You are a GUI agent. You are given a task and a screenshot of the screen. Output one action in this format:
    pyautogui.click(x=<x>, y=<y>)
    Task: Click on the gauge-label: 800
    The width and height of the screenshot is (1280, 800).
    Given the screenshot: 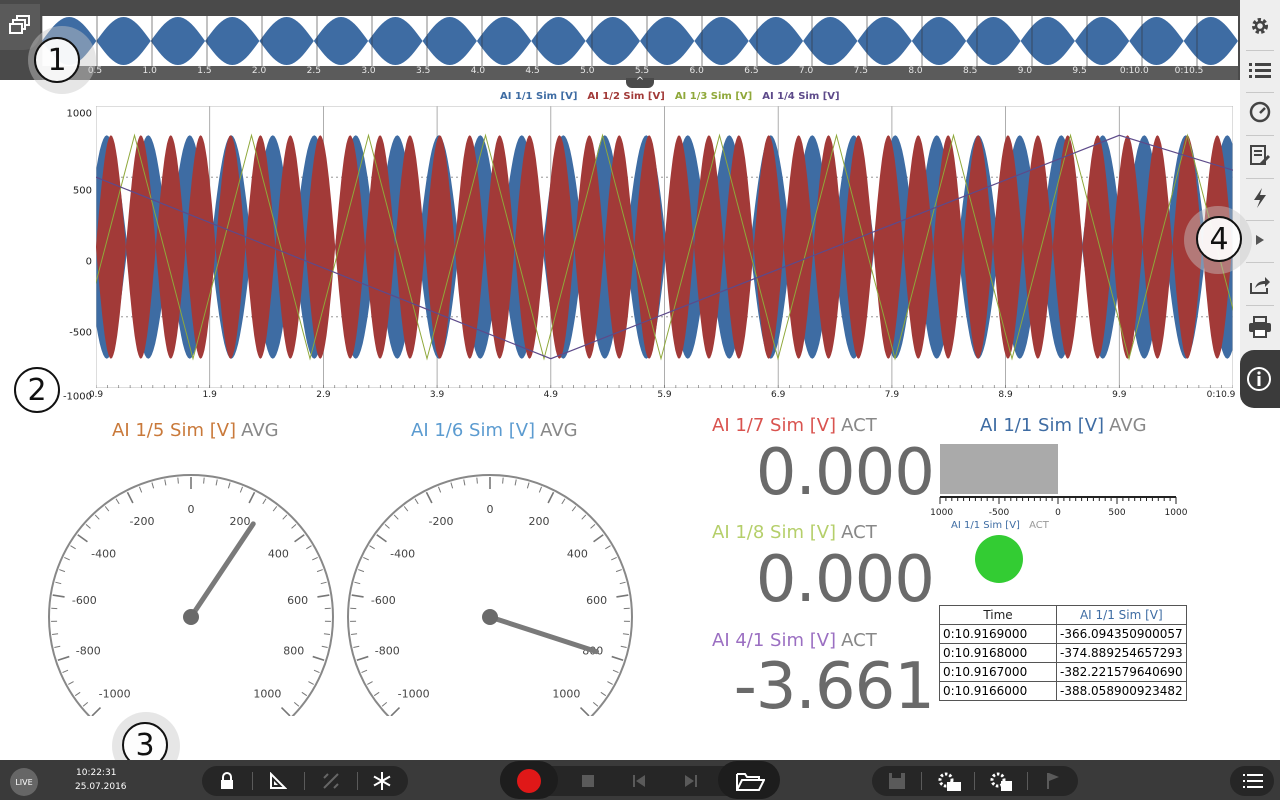 What is the action you would take?
    pyautogui.click(x=293, y=650)
    